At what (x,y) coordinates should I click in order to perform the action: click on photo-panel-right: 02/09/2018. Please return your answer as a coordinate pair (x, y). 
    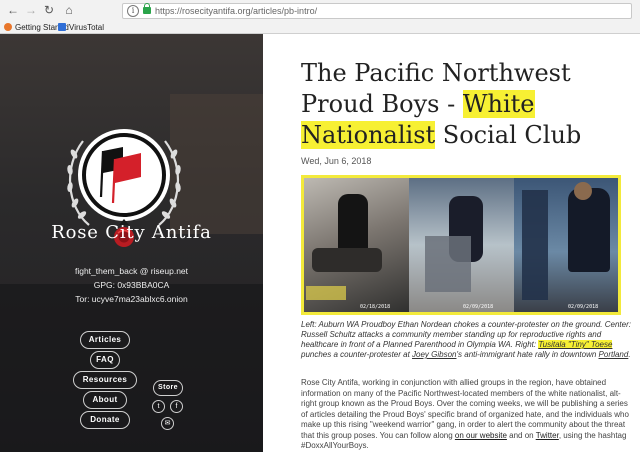
    Looking at the image, I should click on (566, 245).